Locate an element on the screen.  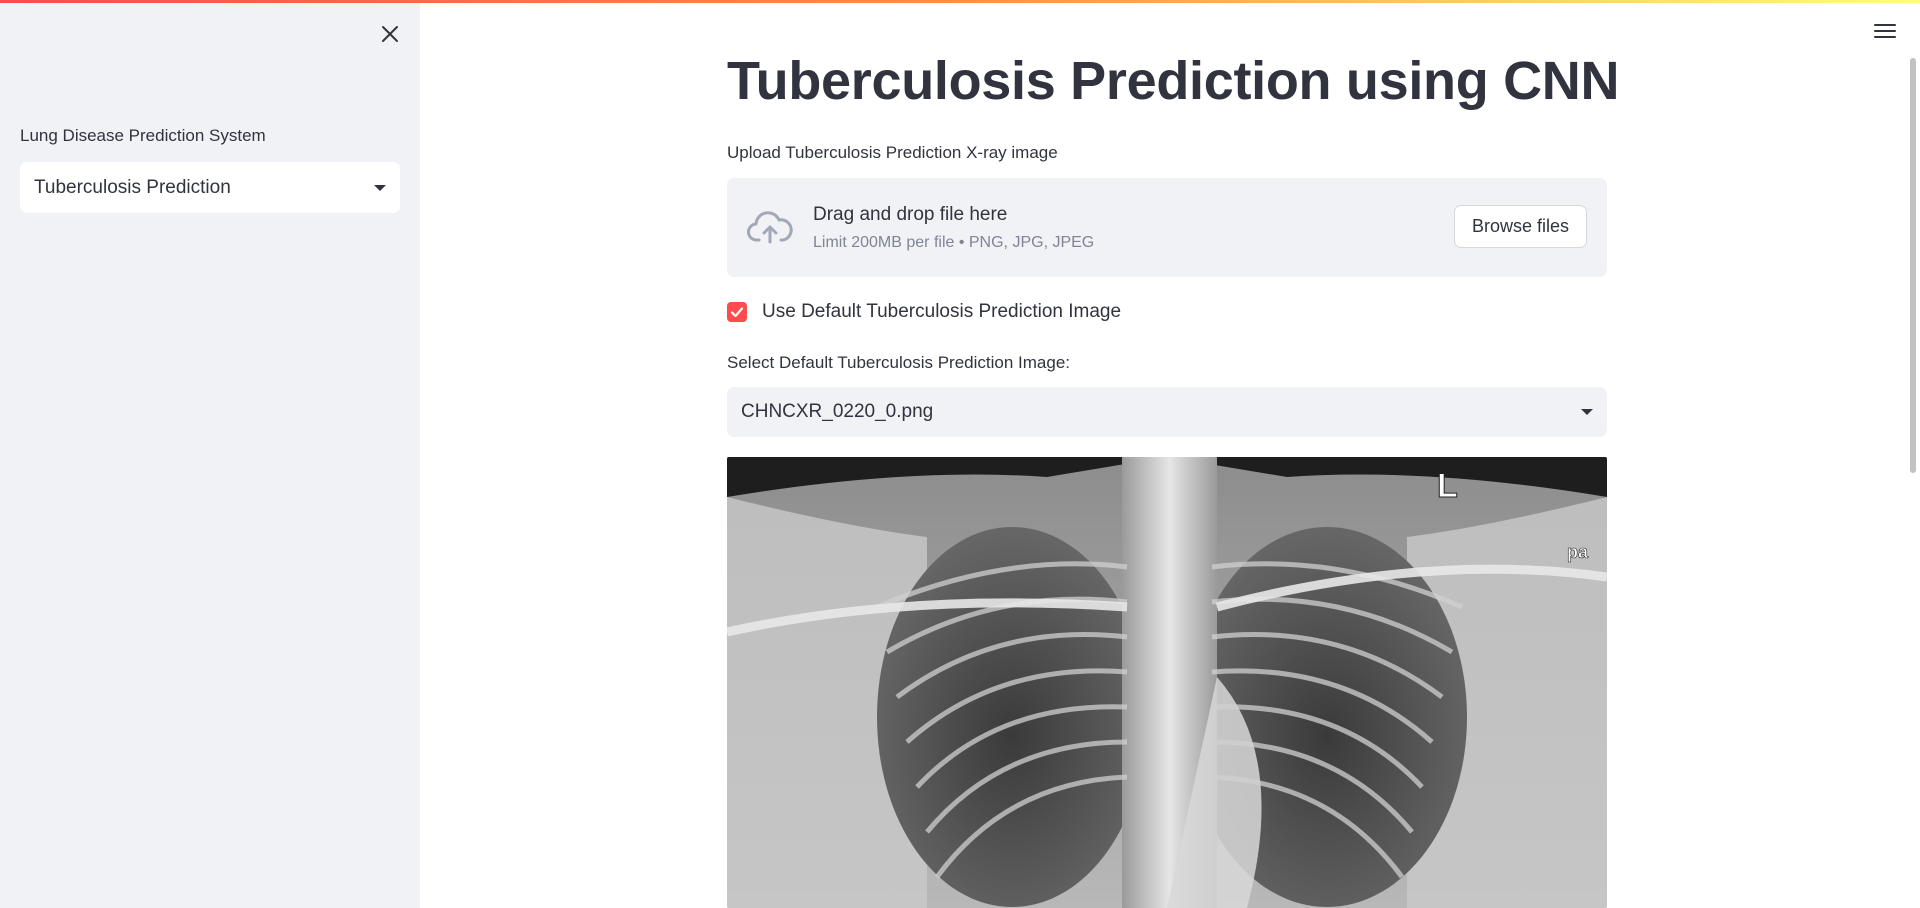
close-sidebar-button is located at coordinates (390, 34).